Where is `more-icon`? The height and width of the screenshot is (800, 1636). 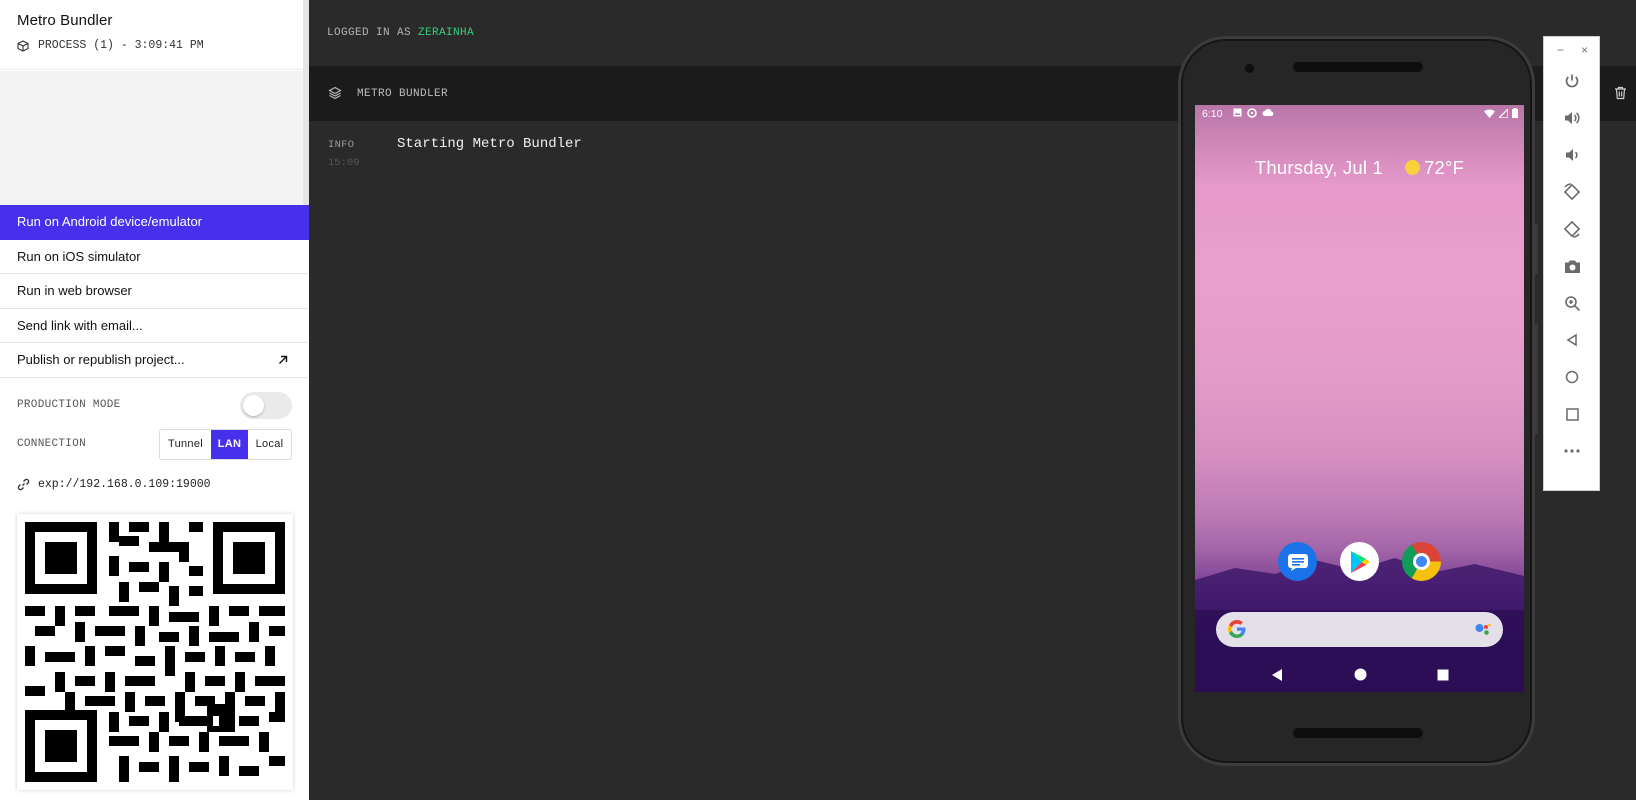
more-icon is located at coordinates (1572, 451).